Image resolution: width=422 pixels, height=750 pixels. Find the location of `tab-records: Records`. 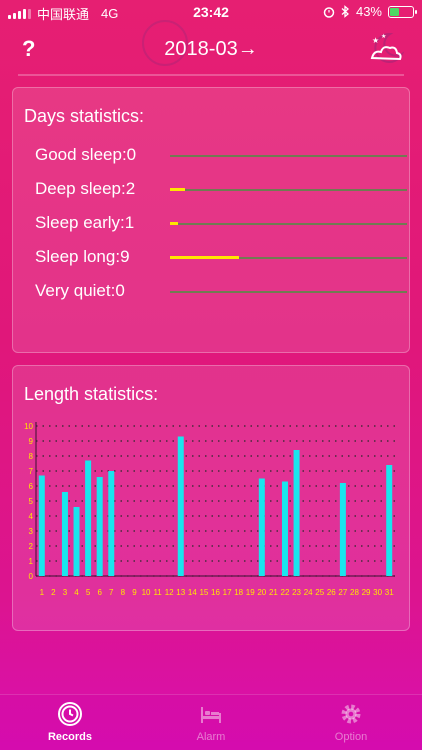

tab-records: Records is located at coordinates (70, 722).